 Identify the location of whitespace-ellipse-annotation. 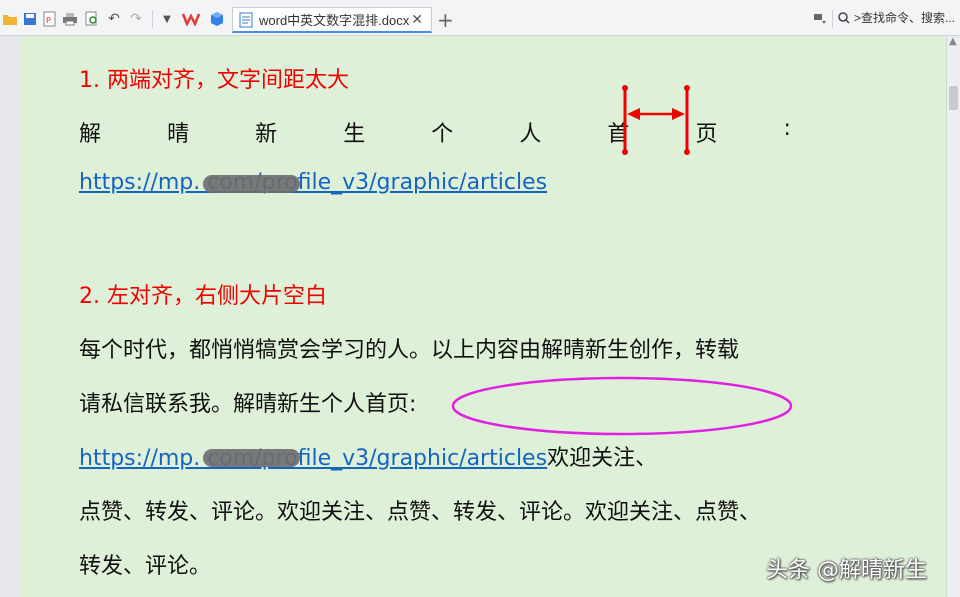
(622, 406).